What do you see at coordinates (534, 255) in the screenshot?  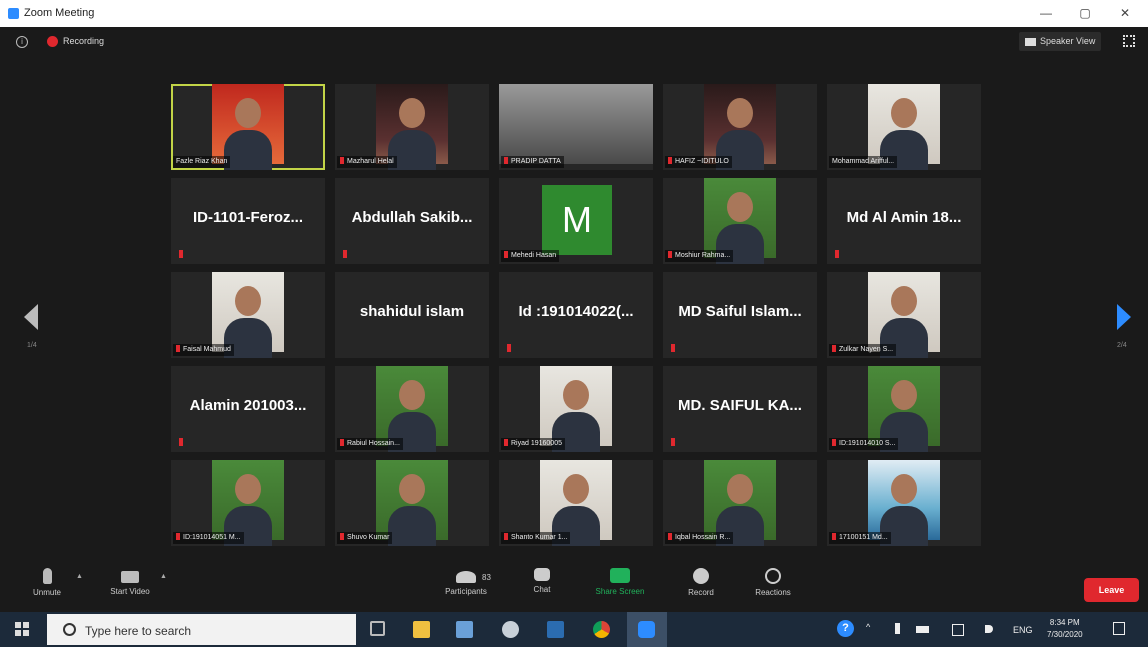 I see `participant-name: Mehedi Hasan` at bounding box center [534, 255].